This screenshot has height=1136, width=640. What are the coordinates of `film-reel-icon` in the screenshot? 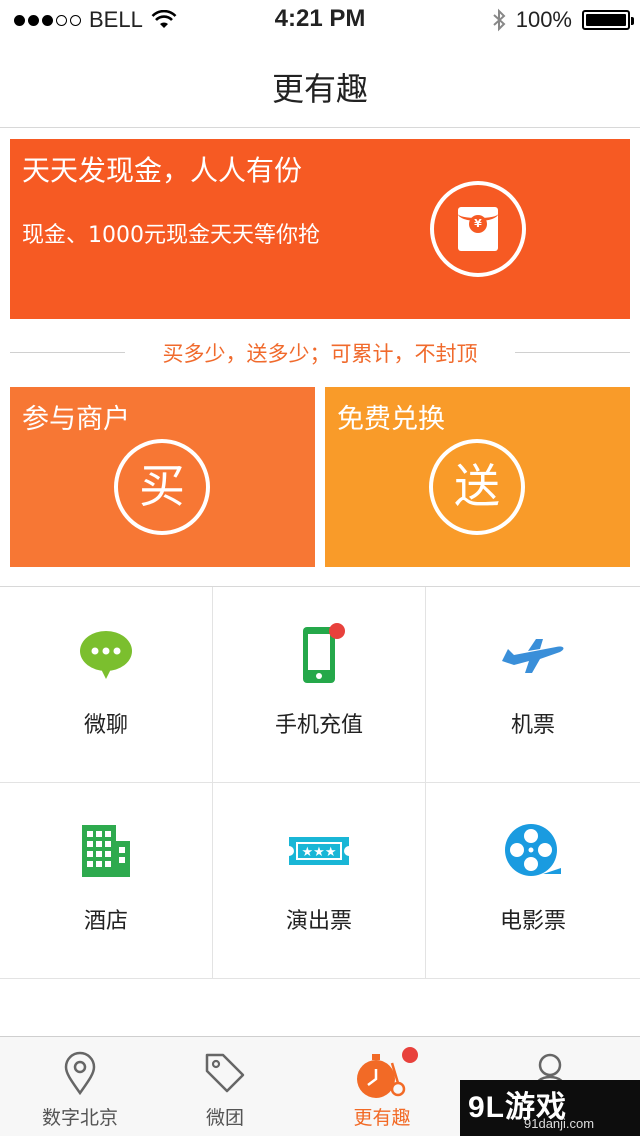 It's located at (533, 850).